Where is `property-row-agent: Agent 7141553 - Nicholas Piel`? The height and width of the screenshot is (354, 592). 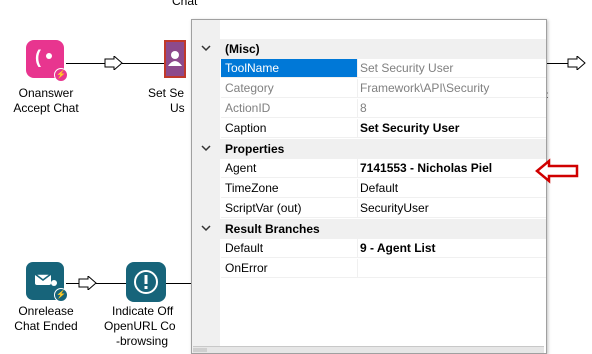
property-row-agent: Agent 7141553 - Nicholas Piel is located at coordinates (369, 169).